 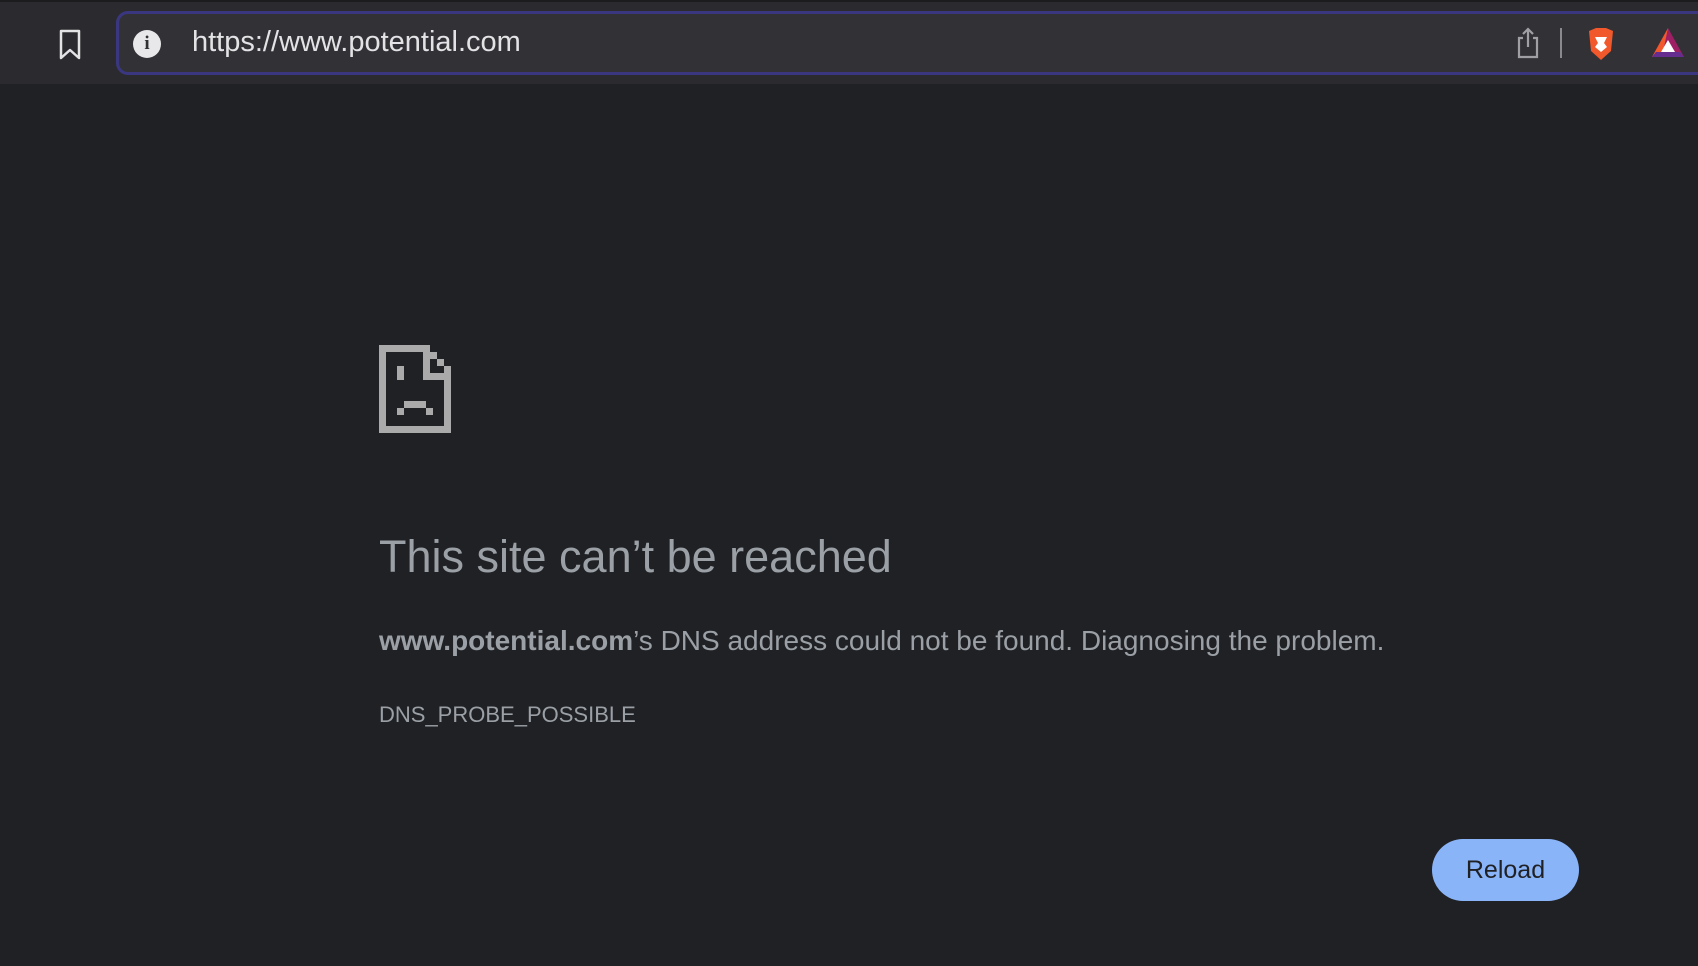 I want to click on error-host: www.potential.com, so click(x=506, y=640).